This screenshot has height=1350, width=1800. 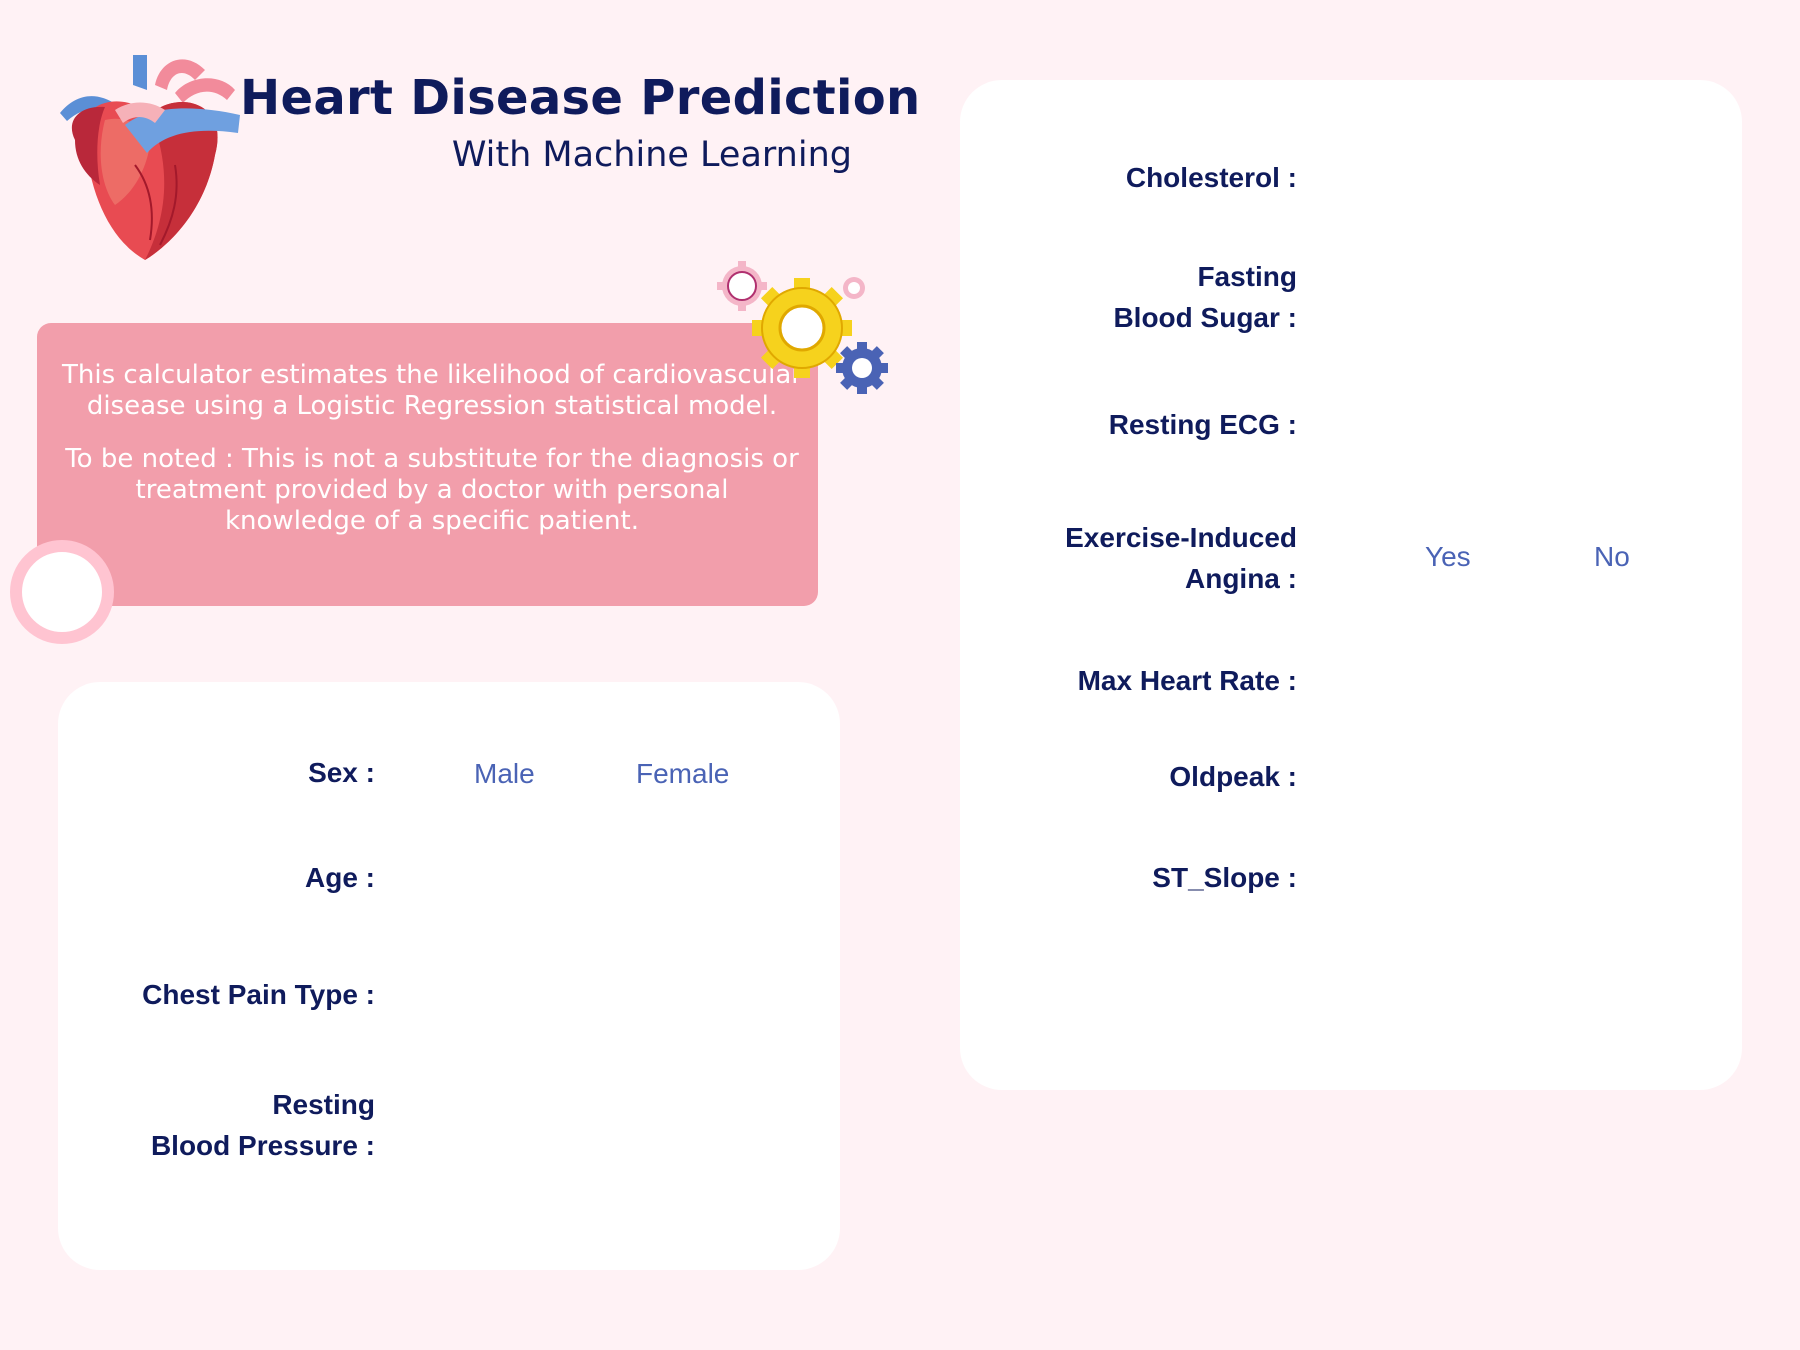 What do you see at coordinates (1205, 317) in the screenshot?
I see `fasting-blood-sugar-label-line2: Blood Sugar :` at bounding box center [1205, 317].